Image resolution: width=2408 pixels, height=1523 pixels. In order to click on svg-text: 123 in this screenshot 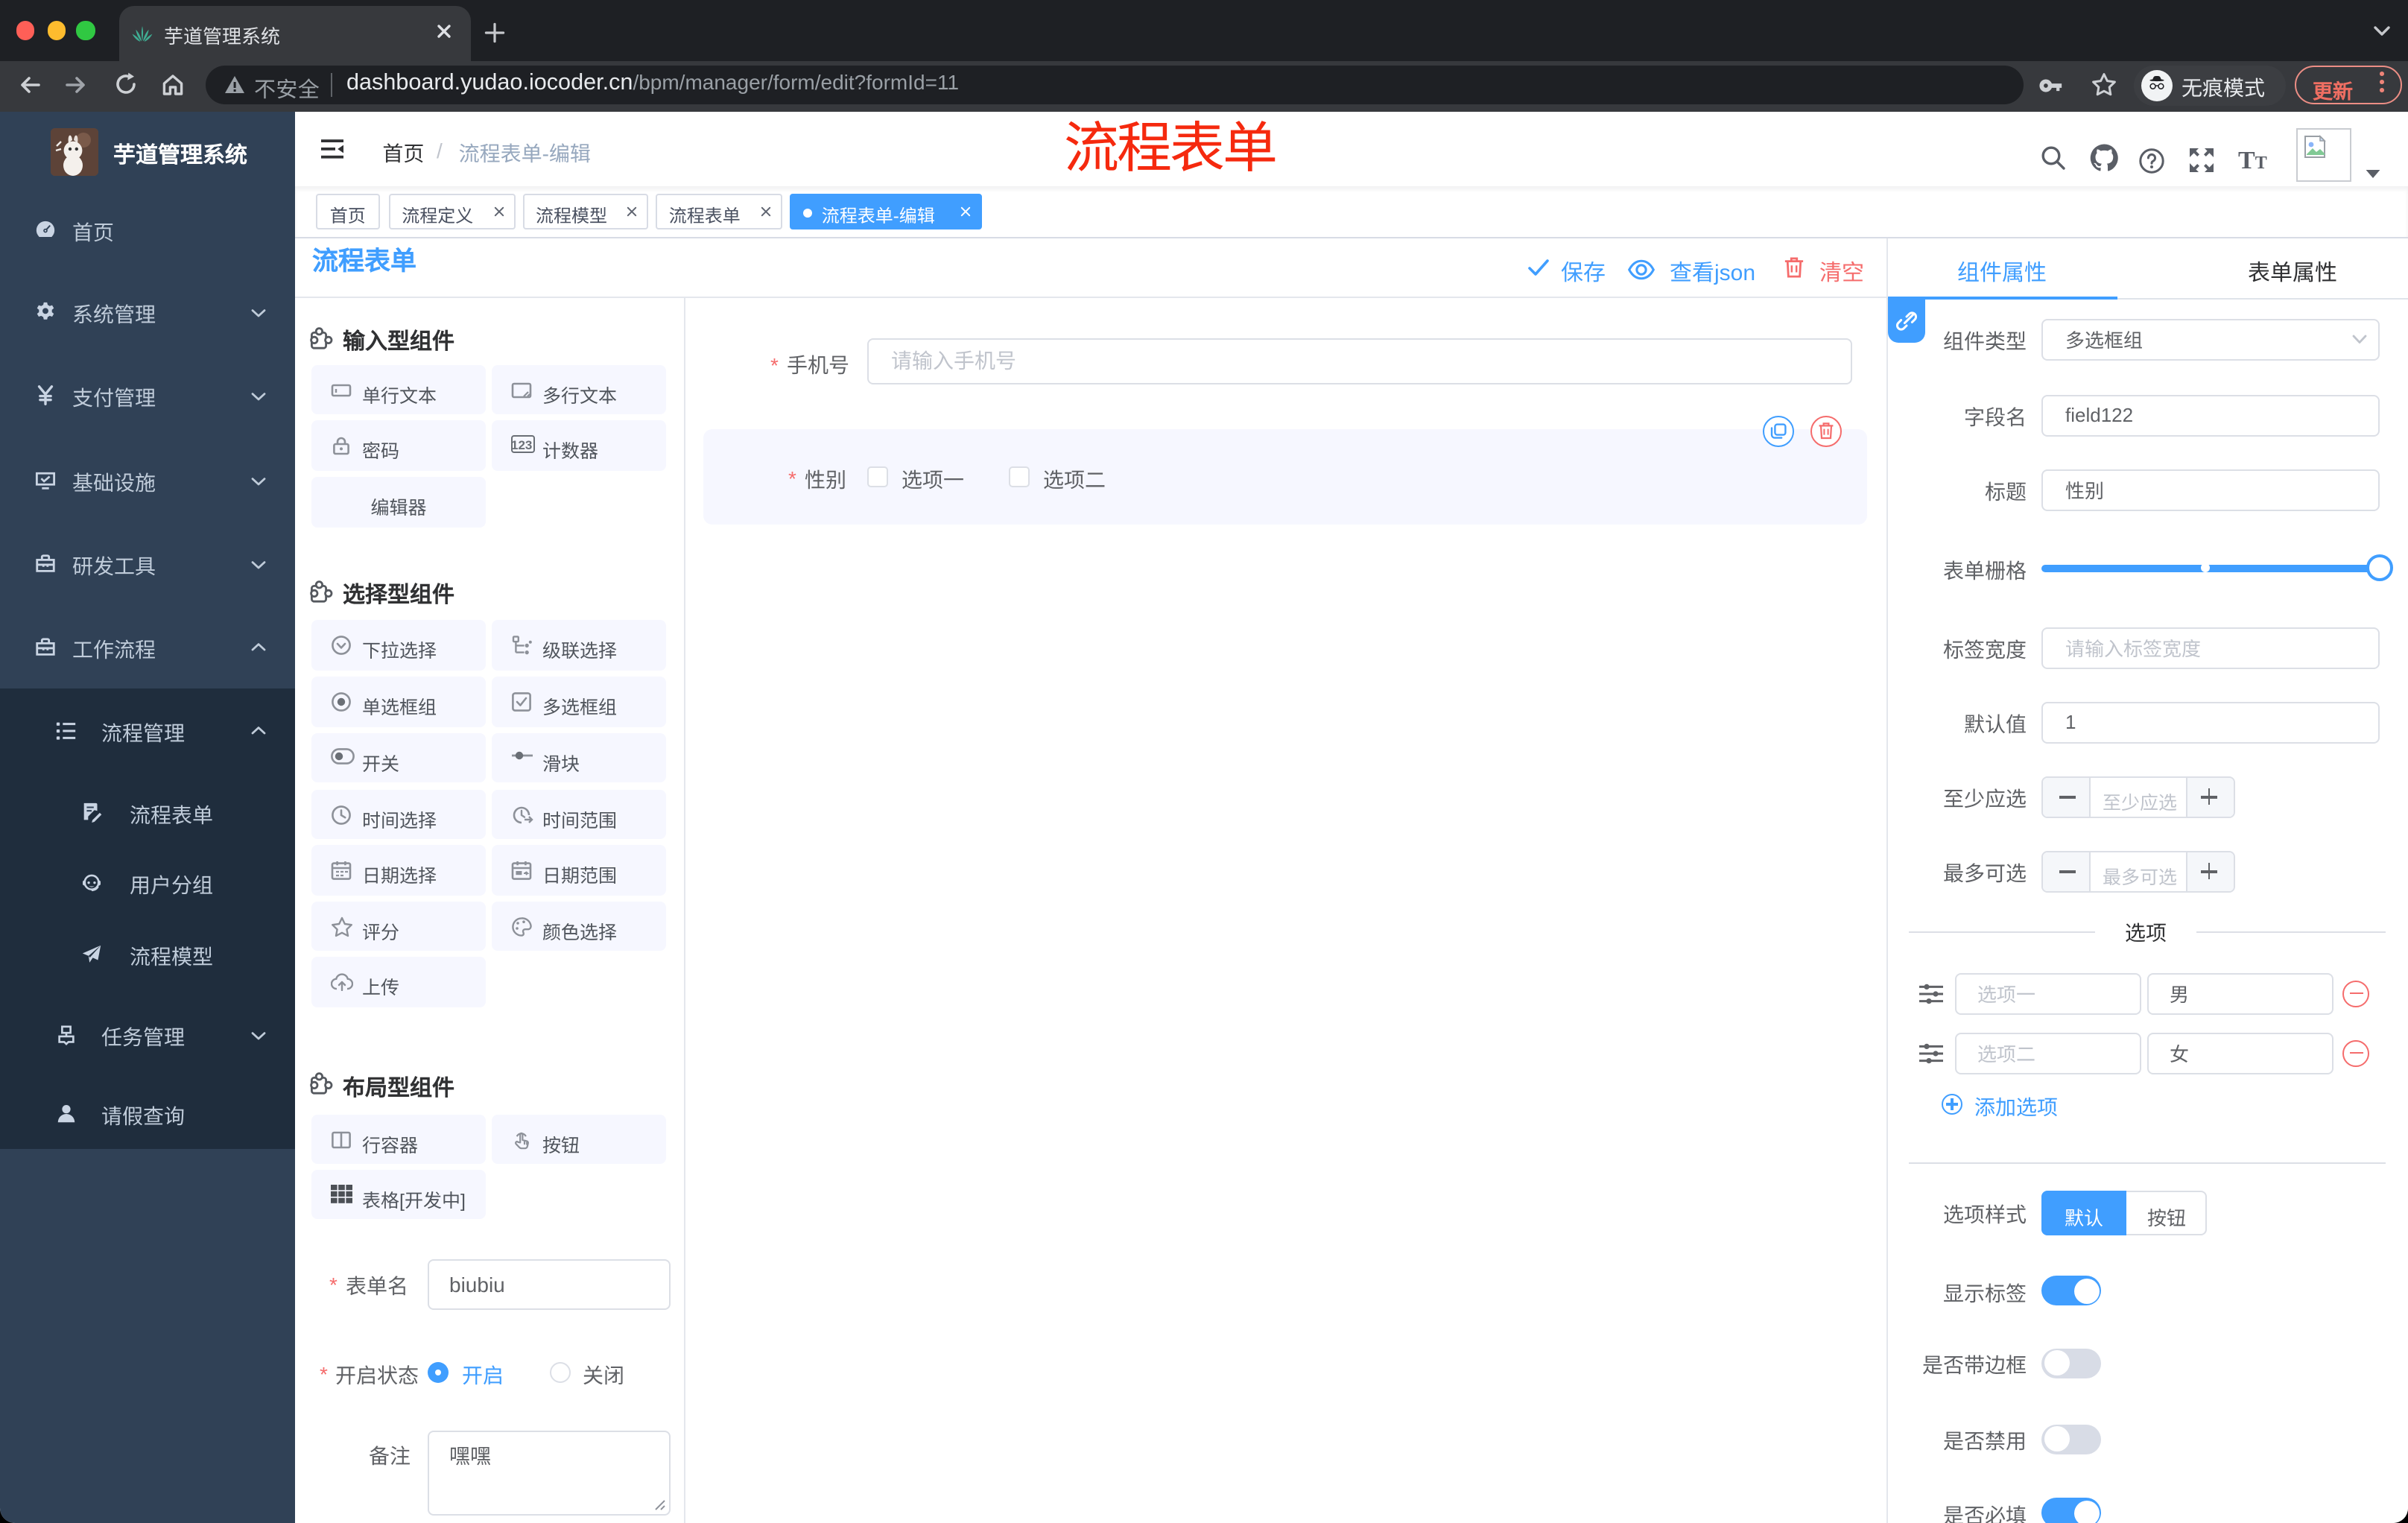, I will do `click(521, 445)`.